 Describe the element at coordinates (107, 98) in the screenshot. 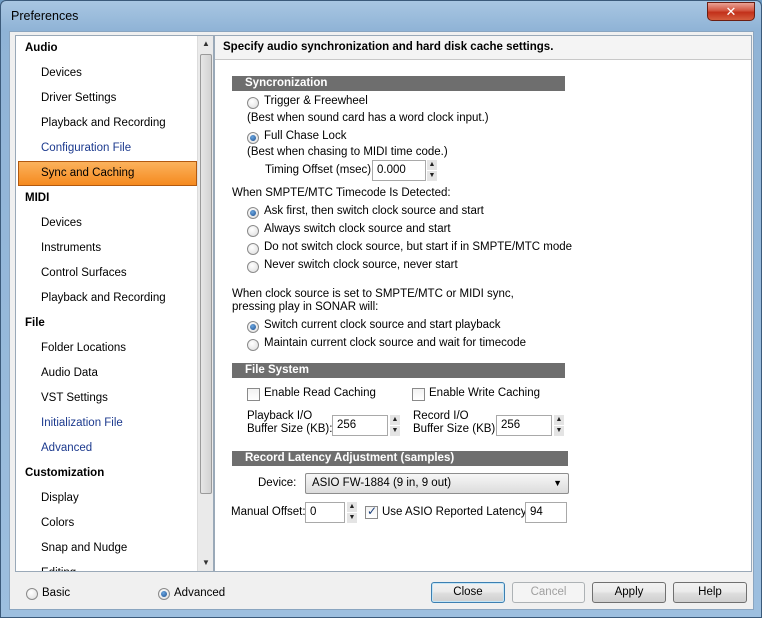

I see `tree-item-driver-settings: Driver Settings` at that location.